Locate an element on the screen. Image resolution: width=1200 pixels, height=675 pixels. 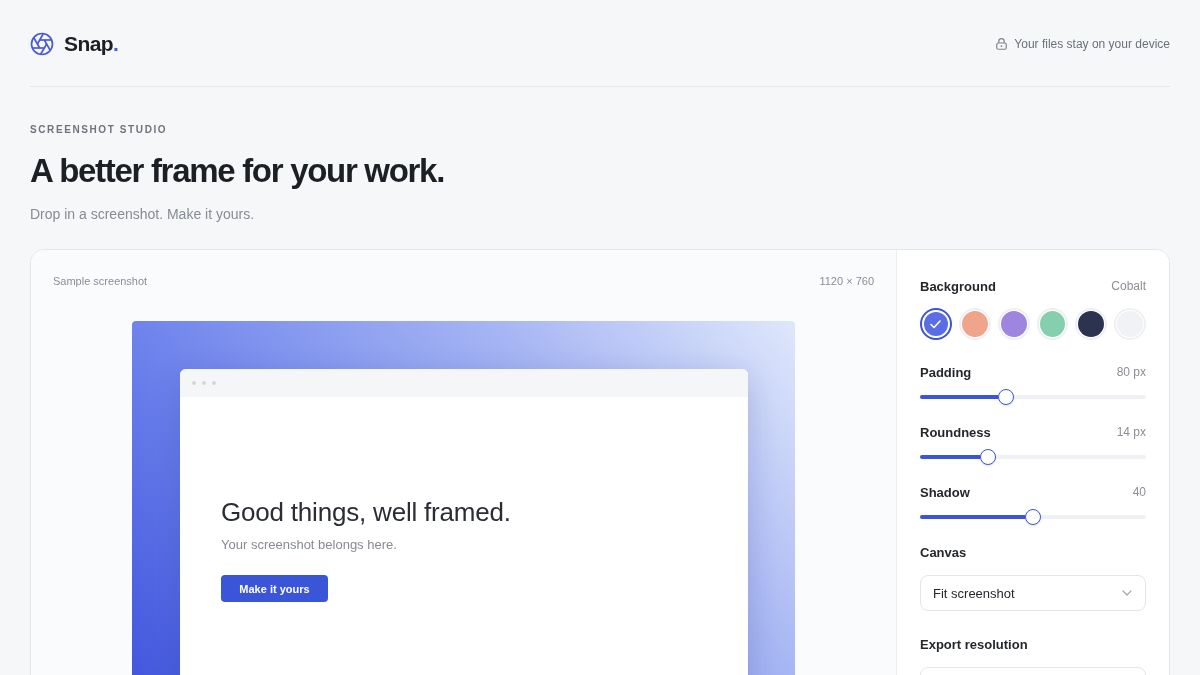
setting-label: Canvas is located at coordinates (943, 552).